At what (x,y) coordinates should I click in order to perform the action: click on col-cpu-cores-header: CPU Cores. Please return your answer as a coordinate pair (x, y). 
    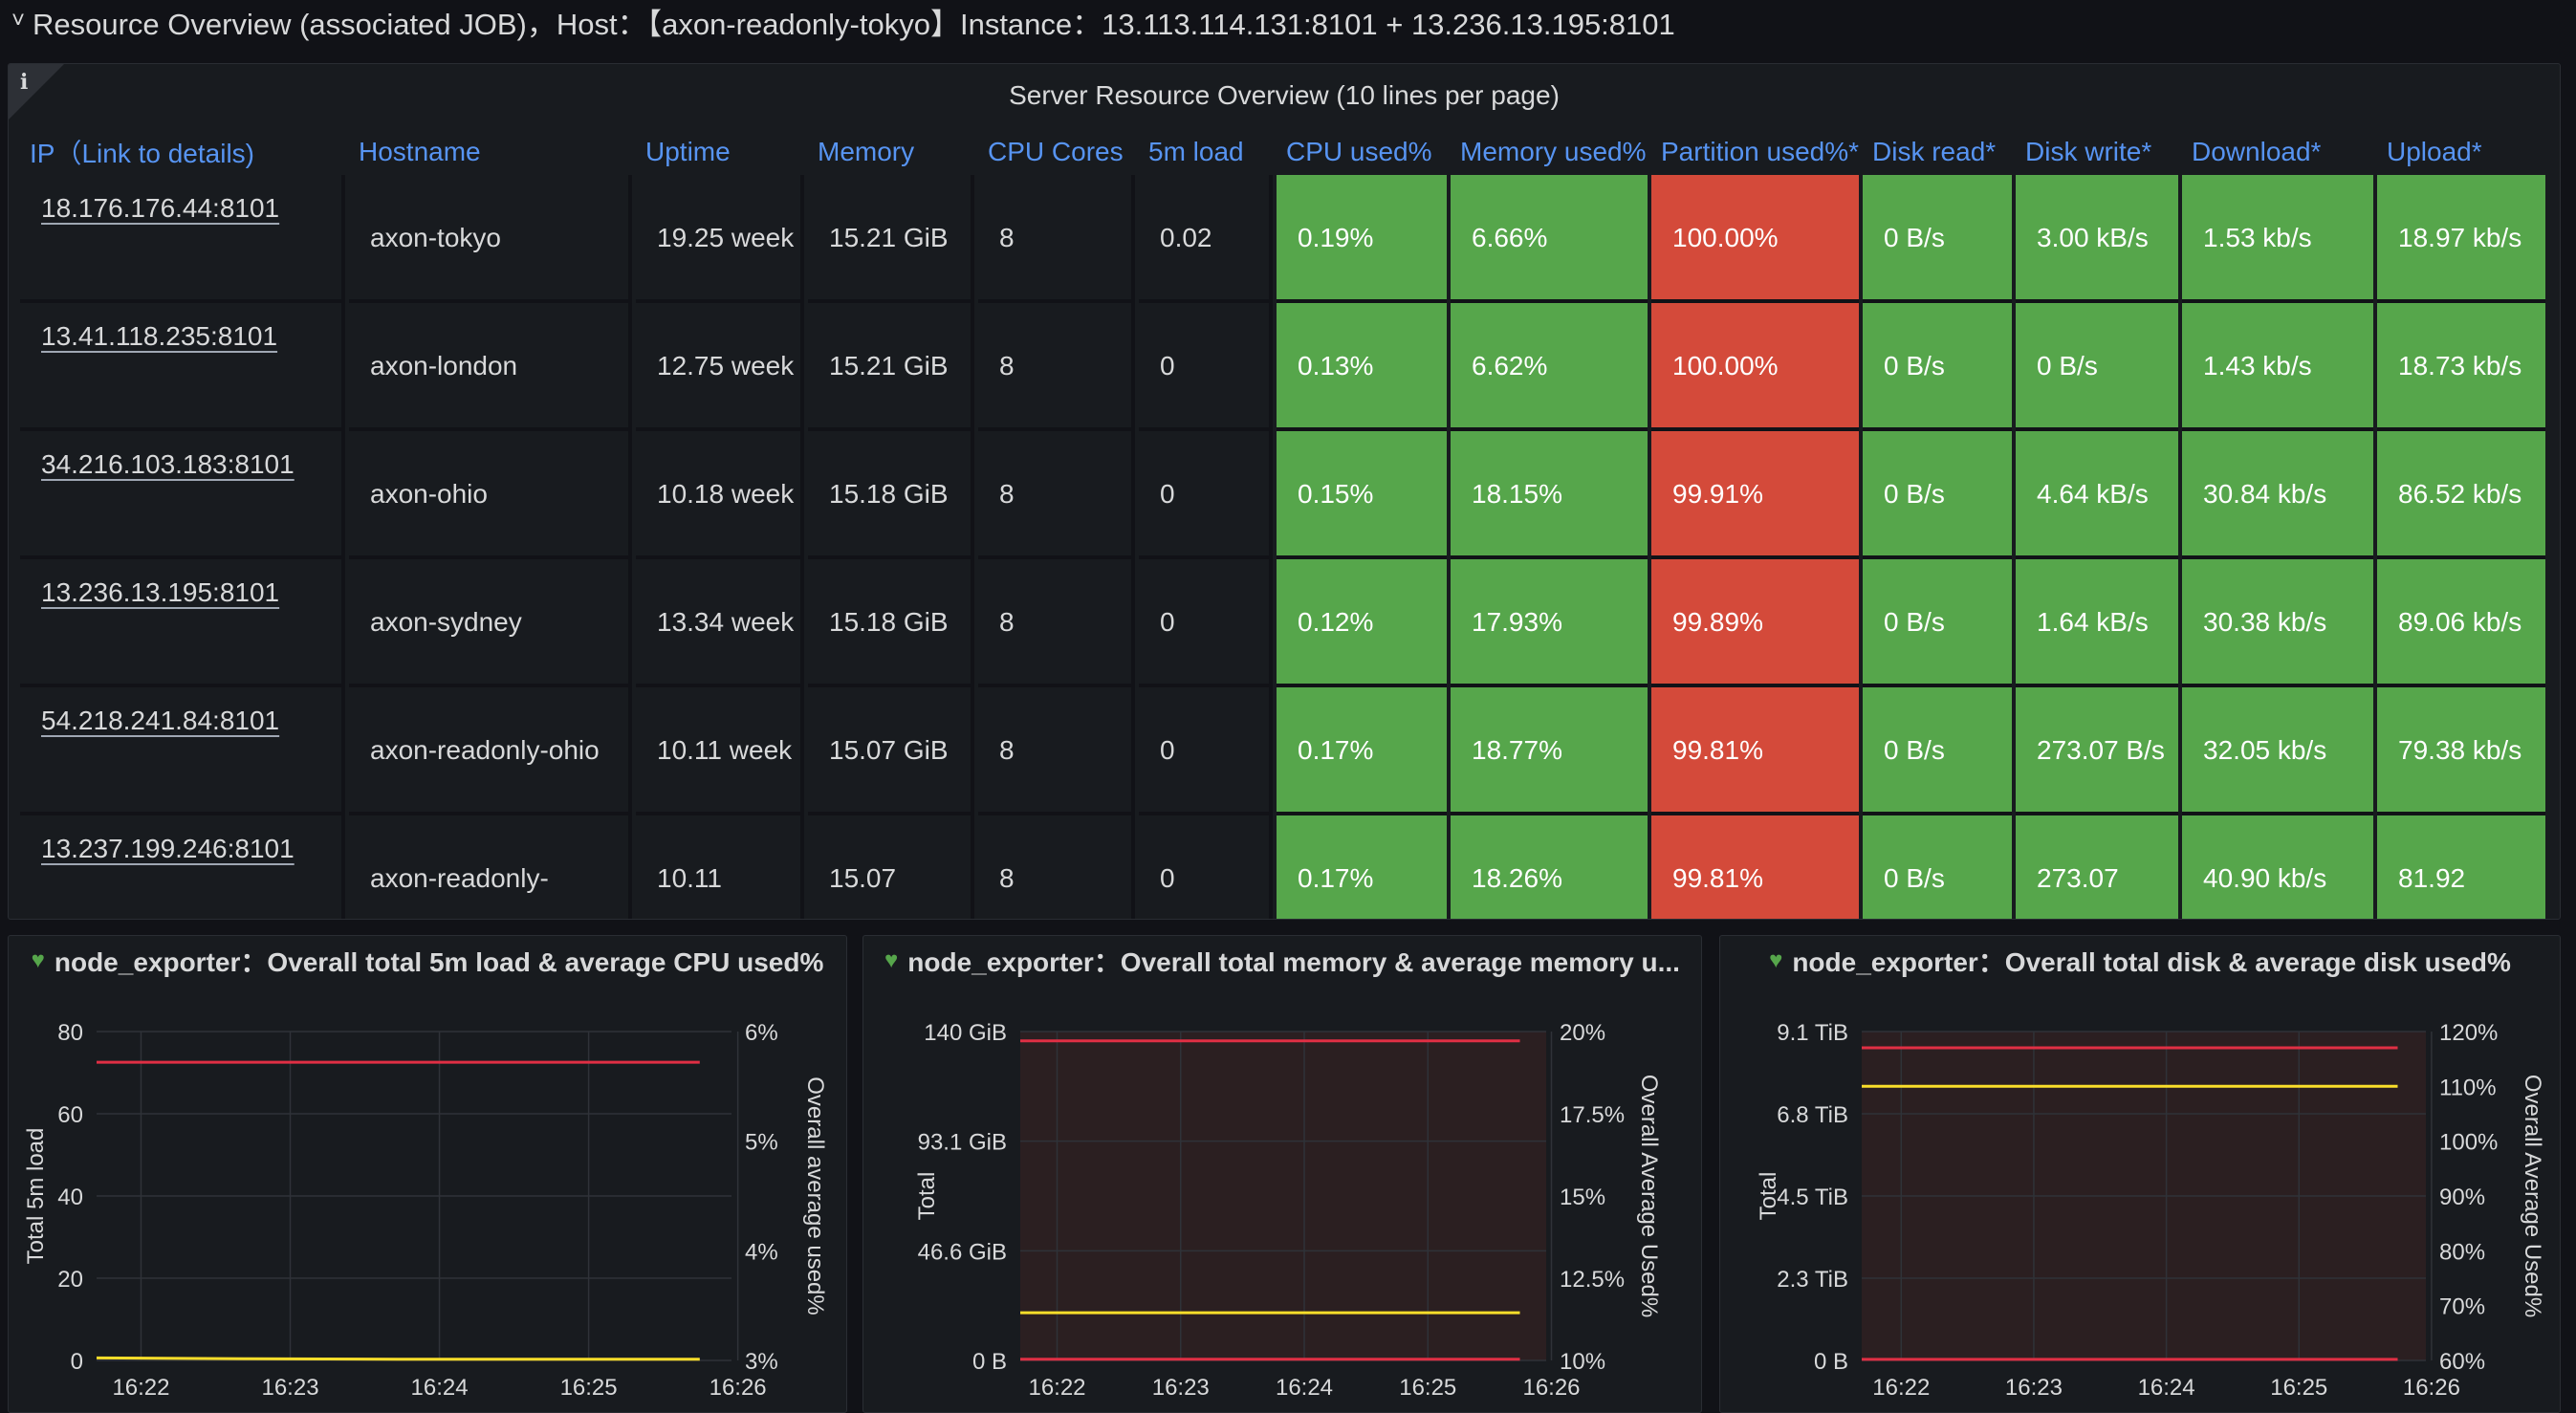
    Looking at the image, I should click on (1056, 152).